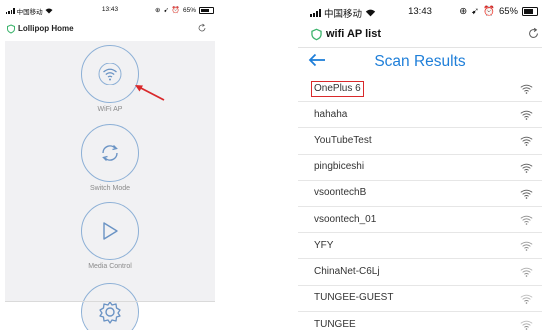  I want to click on network-name: YFY, so click(324, 245).